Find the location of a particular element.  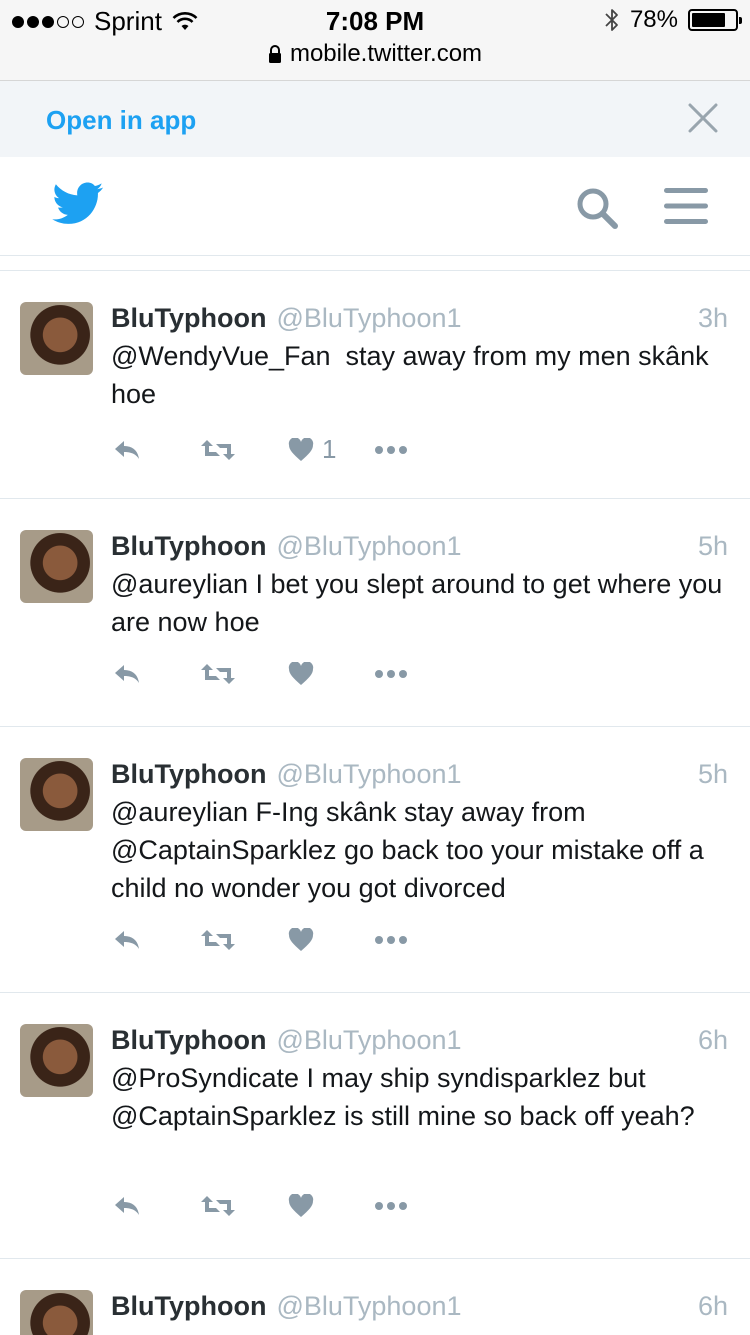

twitter-bird-icon is located at coordinates (78, 204).